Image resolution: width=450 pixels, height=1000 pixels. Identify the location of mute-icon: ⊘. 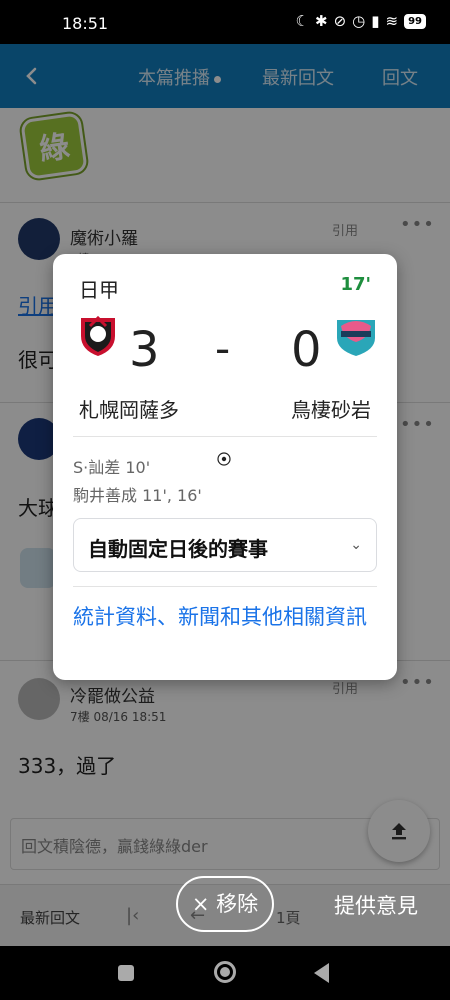
(340, 21).